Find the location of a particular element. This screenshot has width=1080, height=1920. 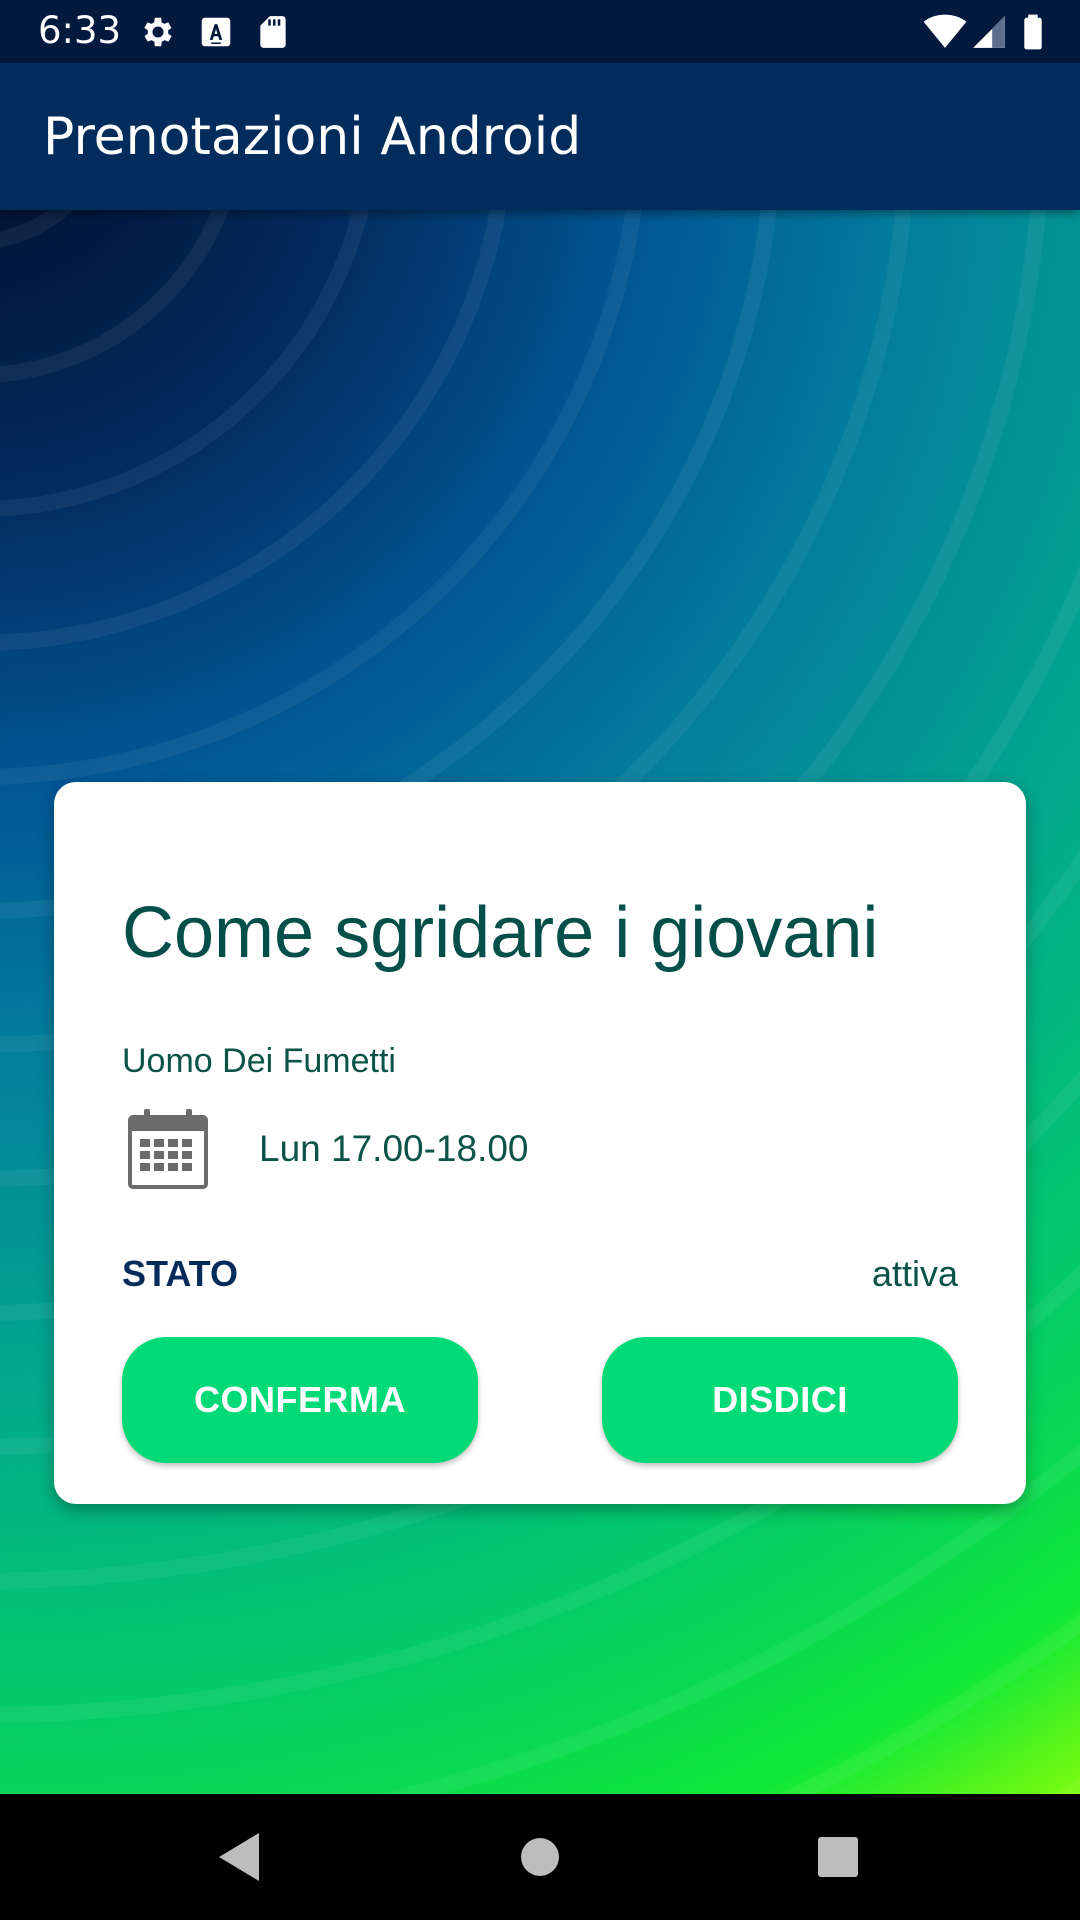

gear-icon is located at coordinates (158, 32).